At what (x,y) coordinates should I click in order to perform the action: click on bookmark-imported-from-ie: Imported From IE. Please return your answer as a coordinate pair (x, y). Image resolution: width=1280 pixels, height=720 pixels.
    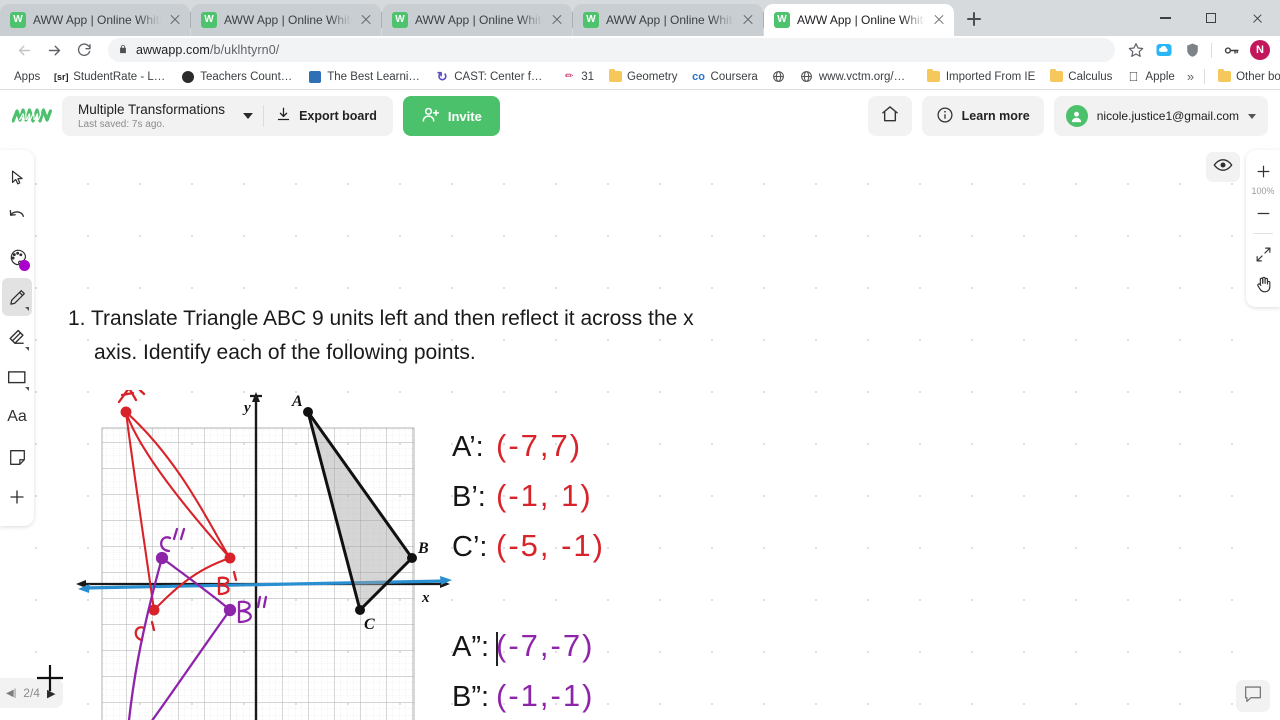
    Looking at the image, I should click on (981, 77).